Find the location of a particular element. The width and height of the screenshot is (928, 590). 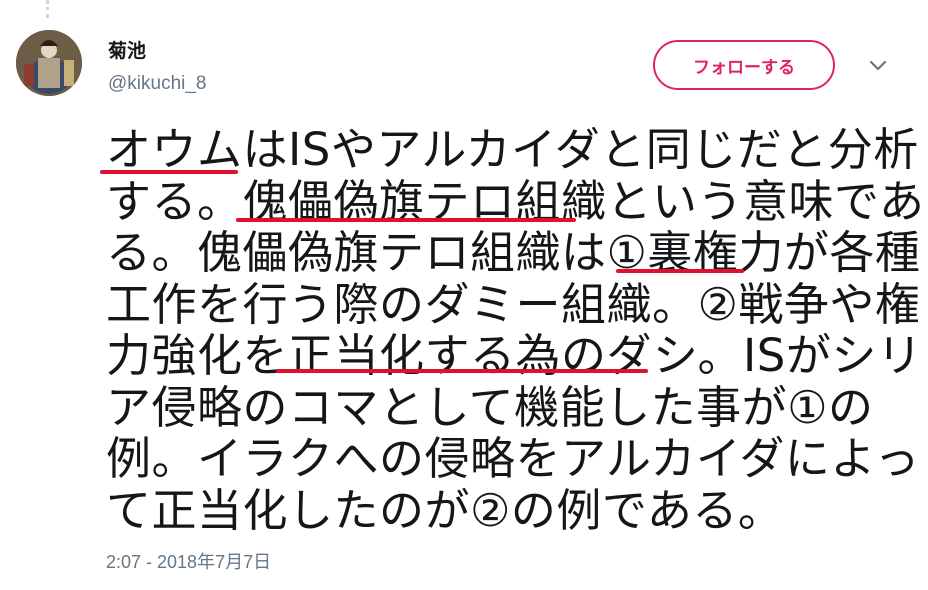

tweet-line: 例。イラクへの侵略をアルカイダによっ is located at coordinates (513, 458).